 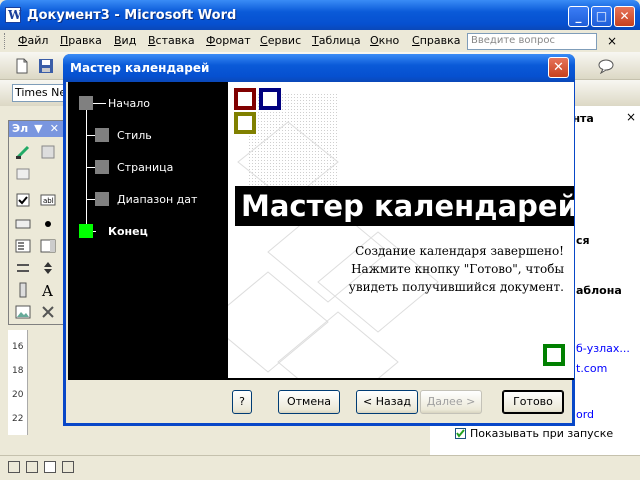 I want to click on new-document-icon, so click(x=22, y=66).